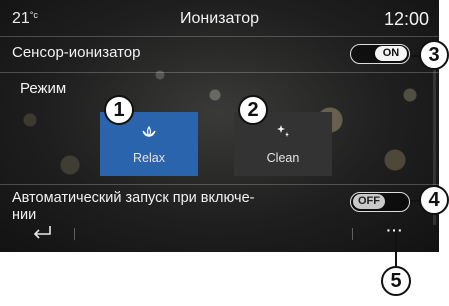 The width and height of the screenshot is (449, 306). What do you see at coordinates (406, 19) in the screenshot?
I see `clock: 12:00` at bounding box center [406, 19].